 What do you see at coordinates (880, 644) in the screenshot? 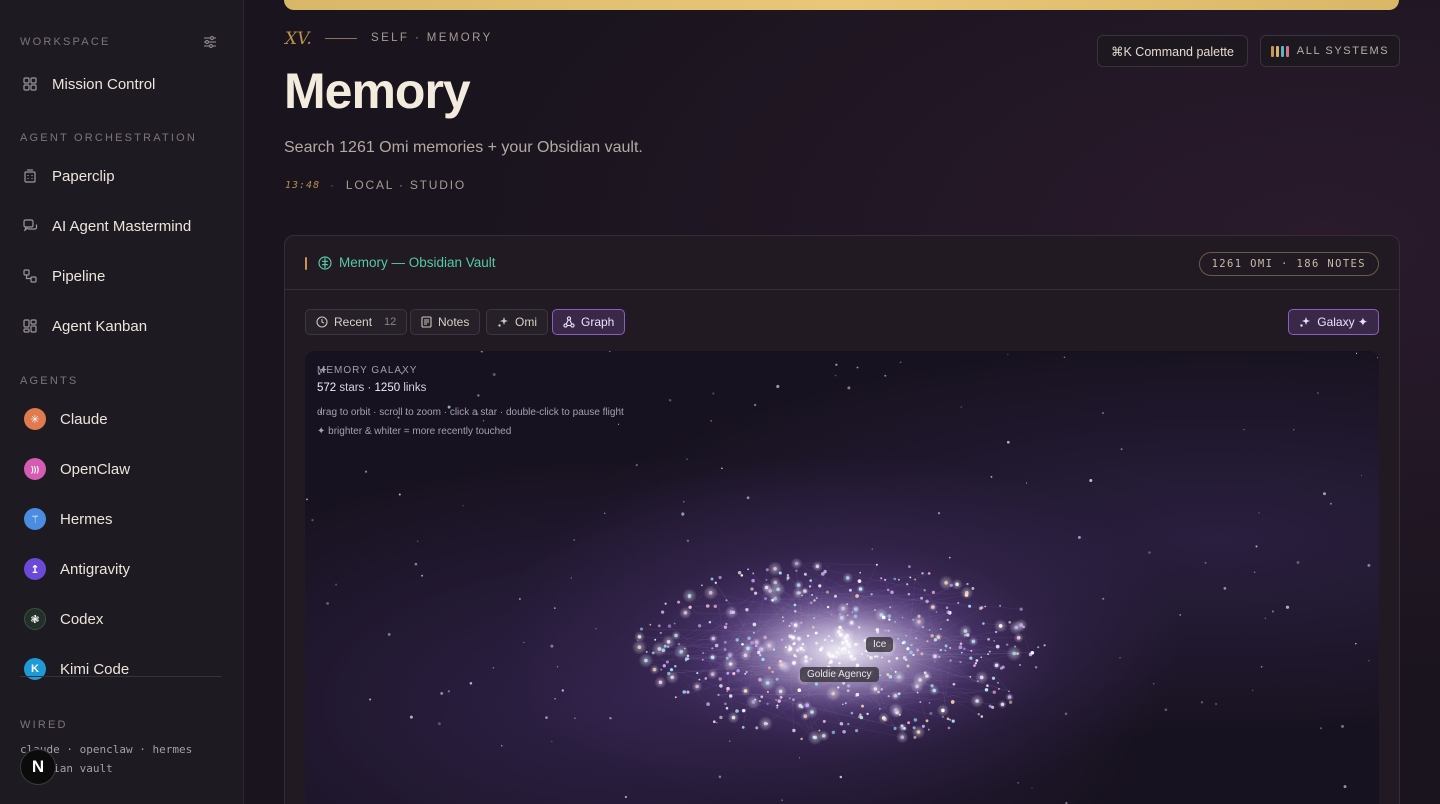
I see `star-label-ice: Ice` at bounding box center [880, 644].